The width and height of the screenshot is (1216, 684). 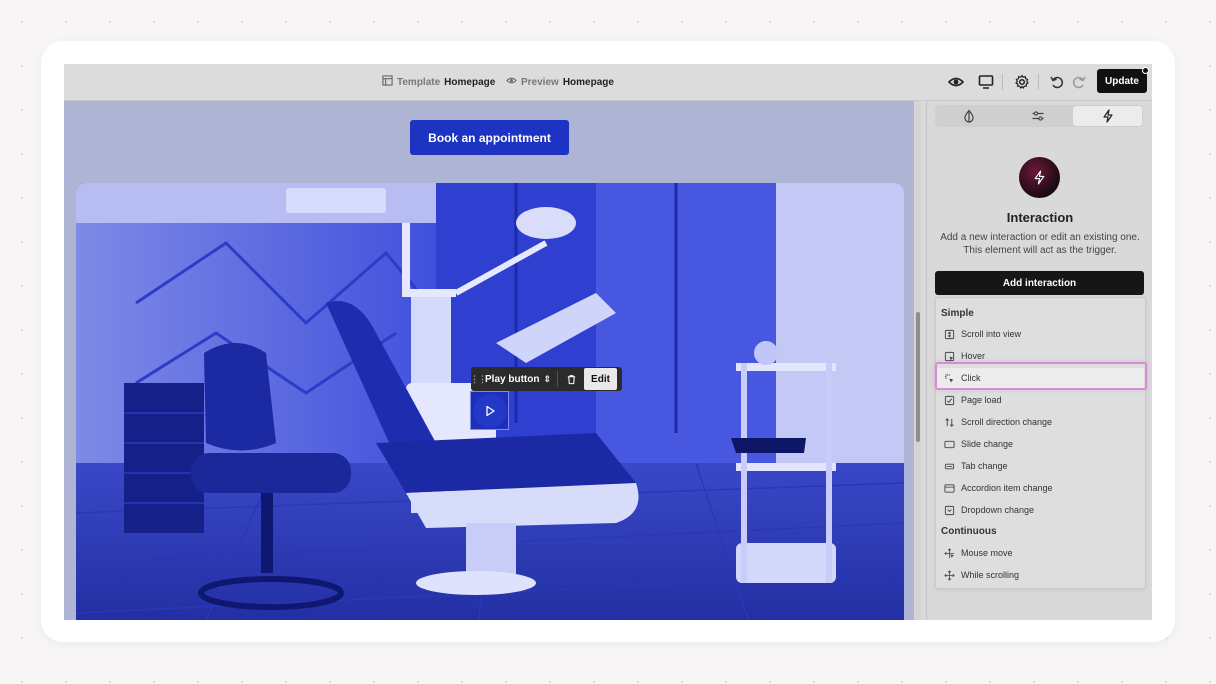 What do you see at coordinates (1040, 250) in the screenshot?
I see `description-line: This element will act as the trigger.` at bounding box center [1040, 250].